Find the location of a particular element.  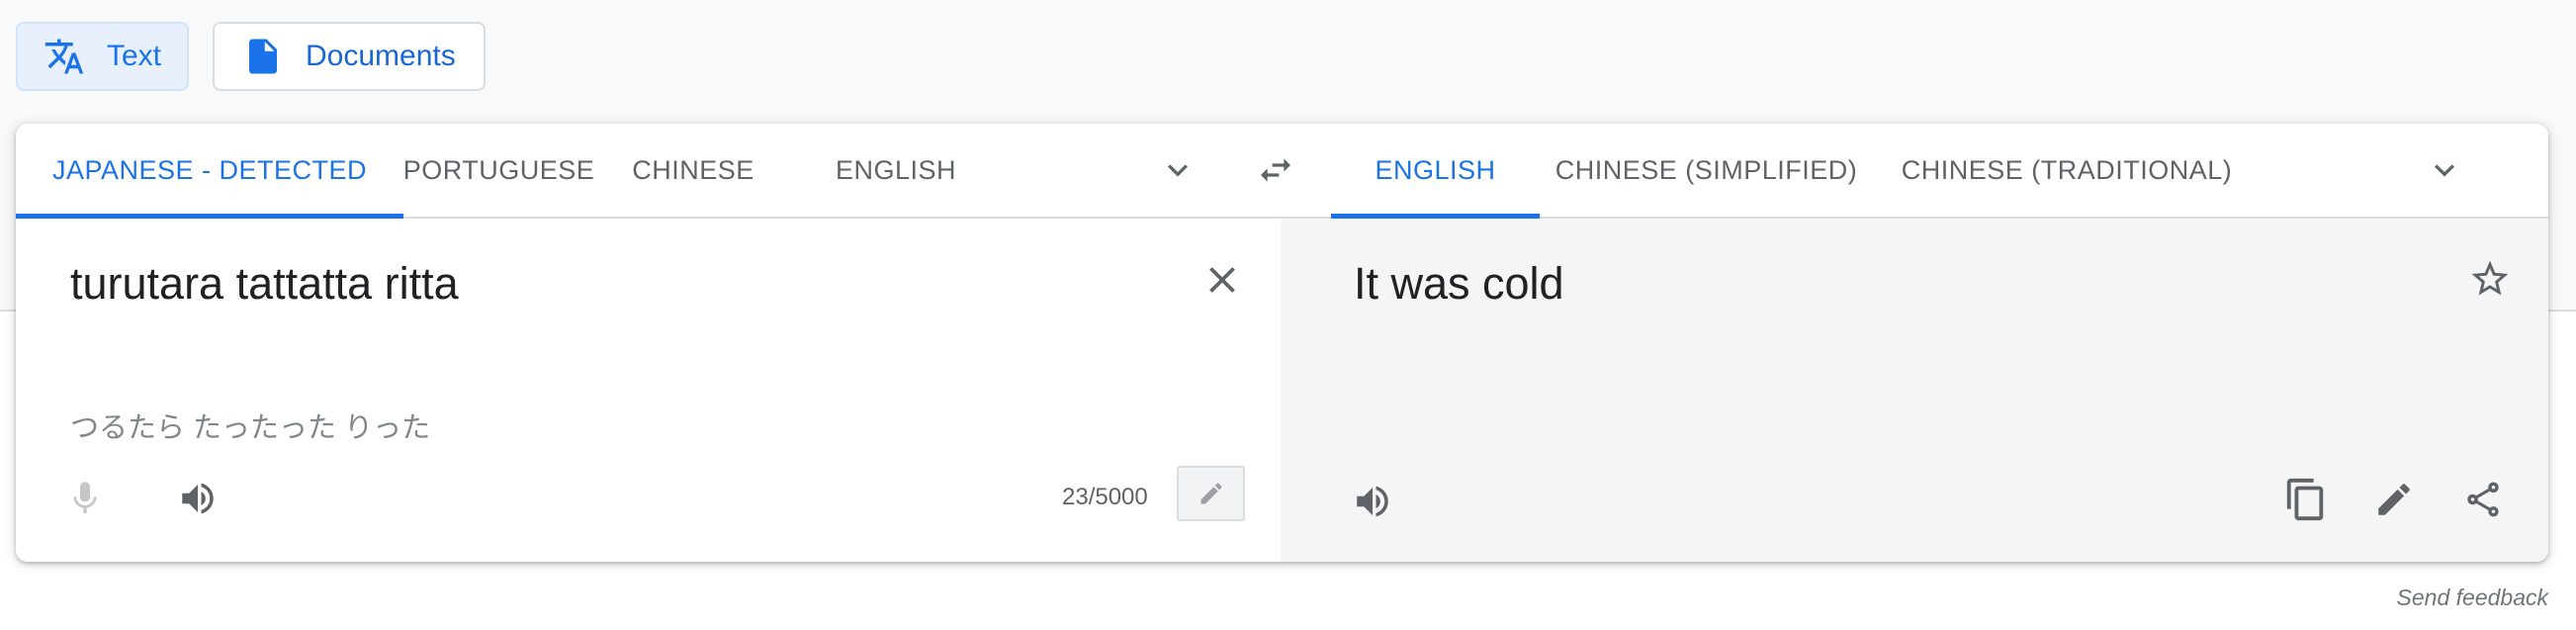

tab-target-chinese-simplified: CHINESE (SIMPLIFIED) is located at coordinates (1706, 170).